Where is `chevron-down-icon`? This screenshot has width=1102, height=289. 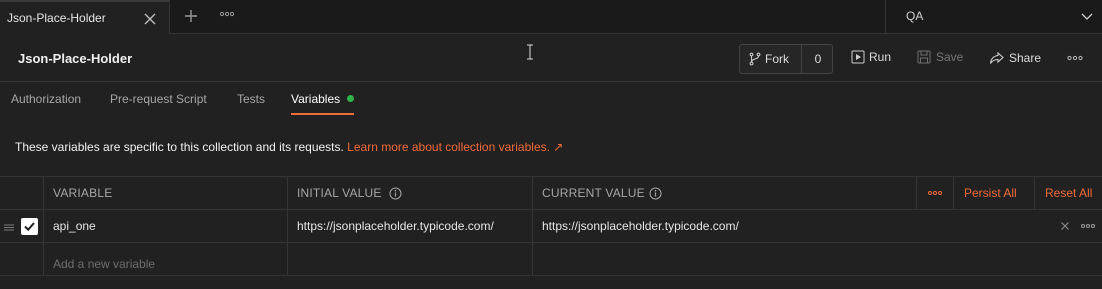
chevron-down-icon is located at coordinates (1087, 16).